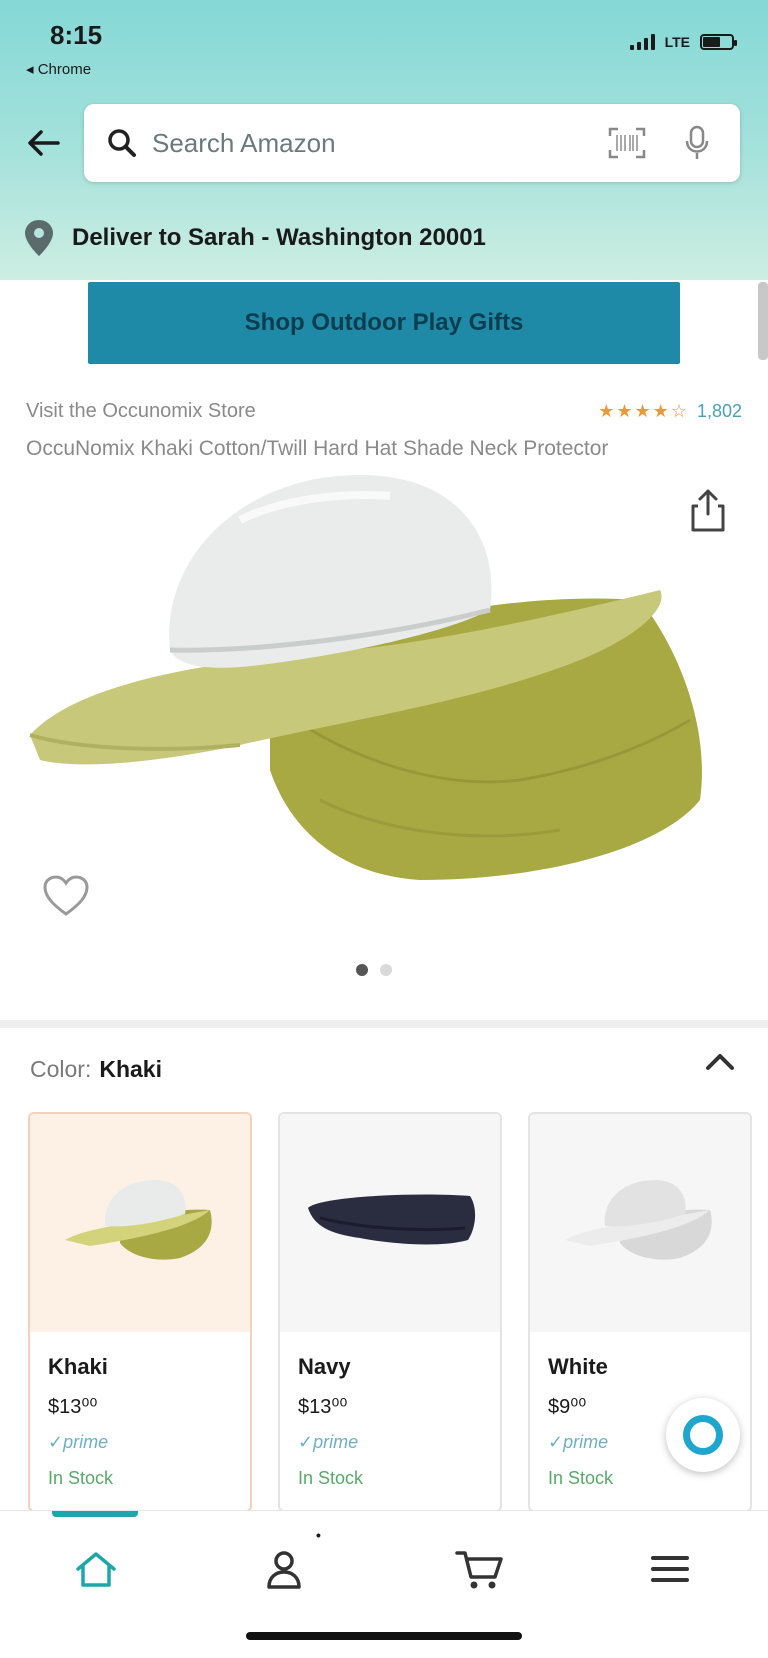 This screenshot has width=768, height=1658. Describe the element at coordinates (480, 1569) in the screenshot. I see `cart-icon` at that location.